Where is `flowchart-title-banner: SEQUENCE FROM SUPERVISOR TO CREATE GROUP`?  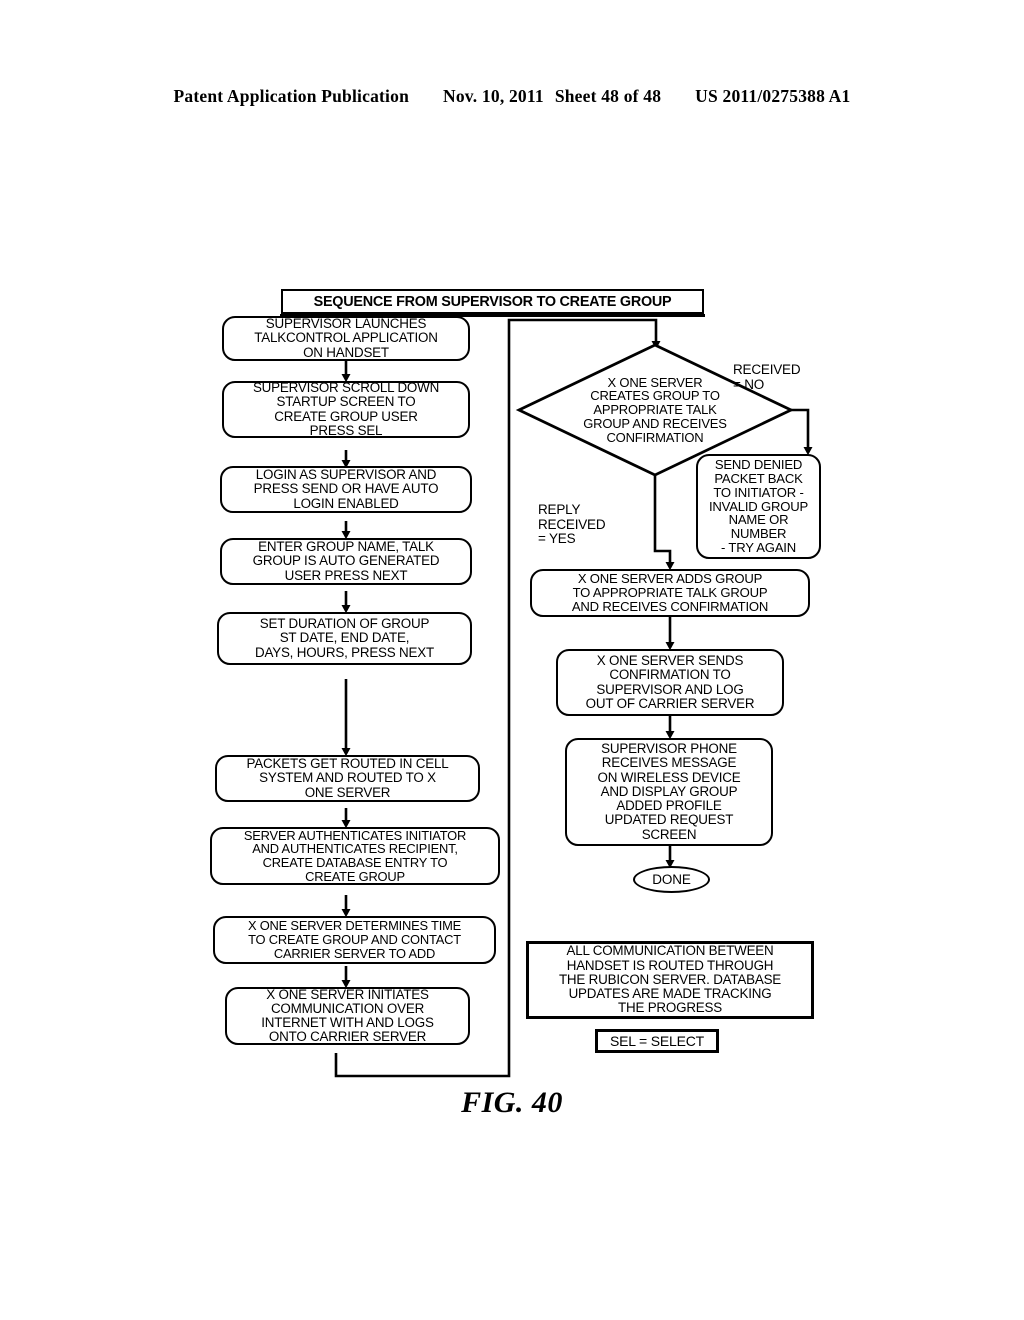 flowchart-title-banner: SEQUENCE FROM SUPERVISOR TO CREATE GROUP is located at coordinates (492, 303).